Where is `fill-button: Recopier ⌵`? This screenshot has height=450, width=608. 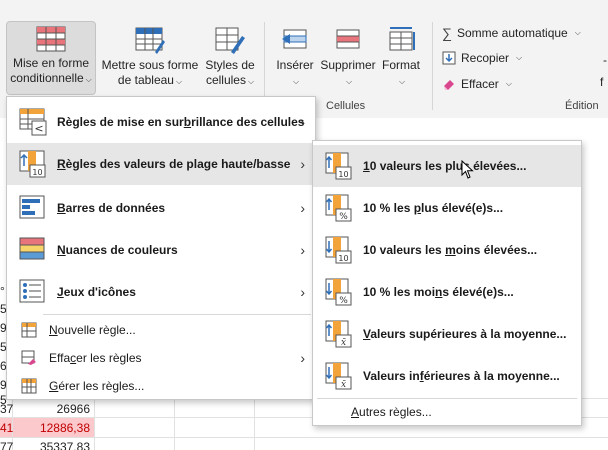 fill-button: Recopier ⌵ is located at coordinates (482, 58).